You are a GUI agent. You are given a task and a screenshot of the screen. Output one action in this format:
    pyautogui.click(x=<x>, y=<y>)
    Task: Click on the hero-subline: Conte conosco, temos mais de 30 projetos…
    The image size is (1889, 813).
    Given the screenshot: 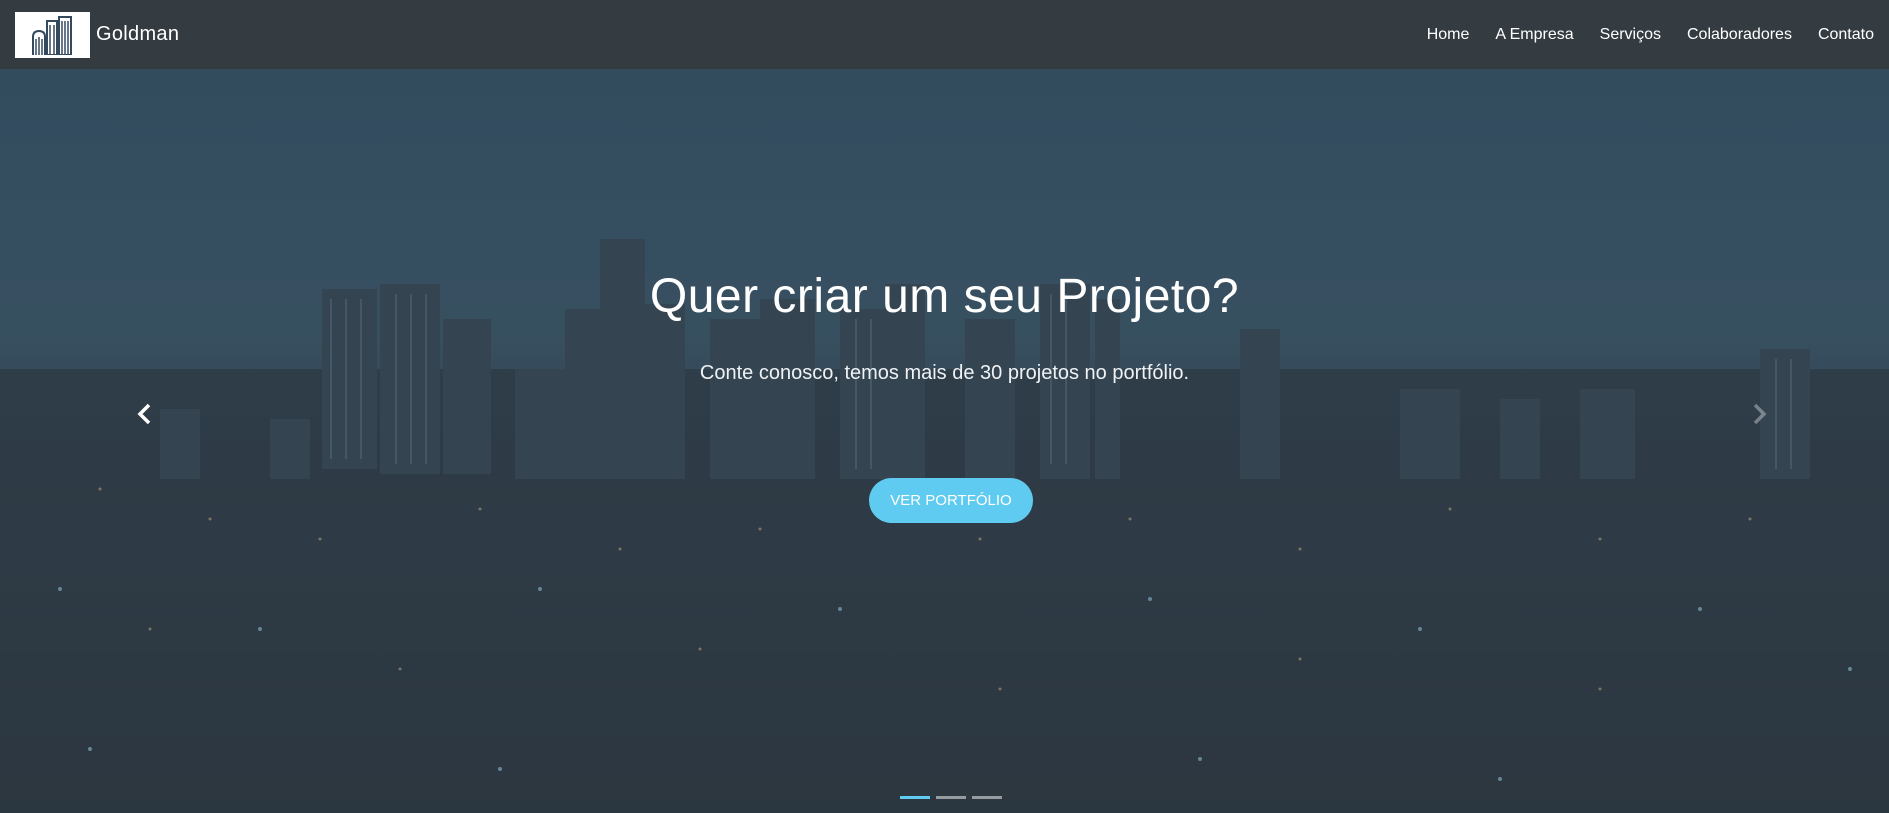 What is the action you would take?
    pyautogui.click(x=944, y=373)
    